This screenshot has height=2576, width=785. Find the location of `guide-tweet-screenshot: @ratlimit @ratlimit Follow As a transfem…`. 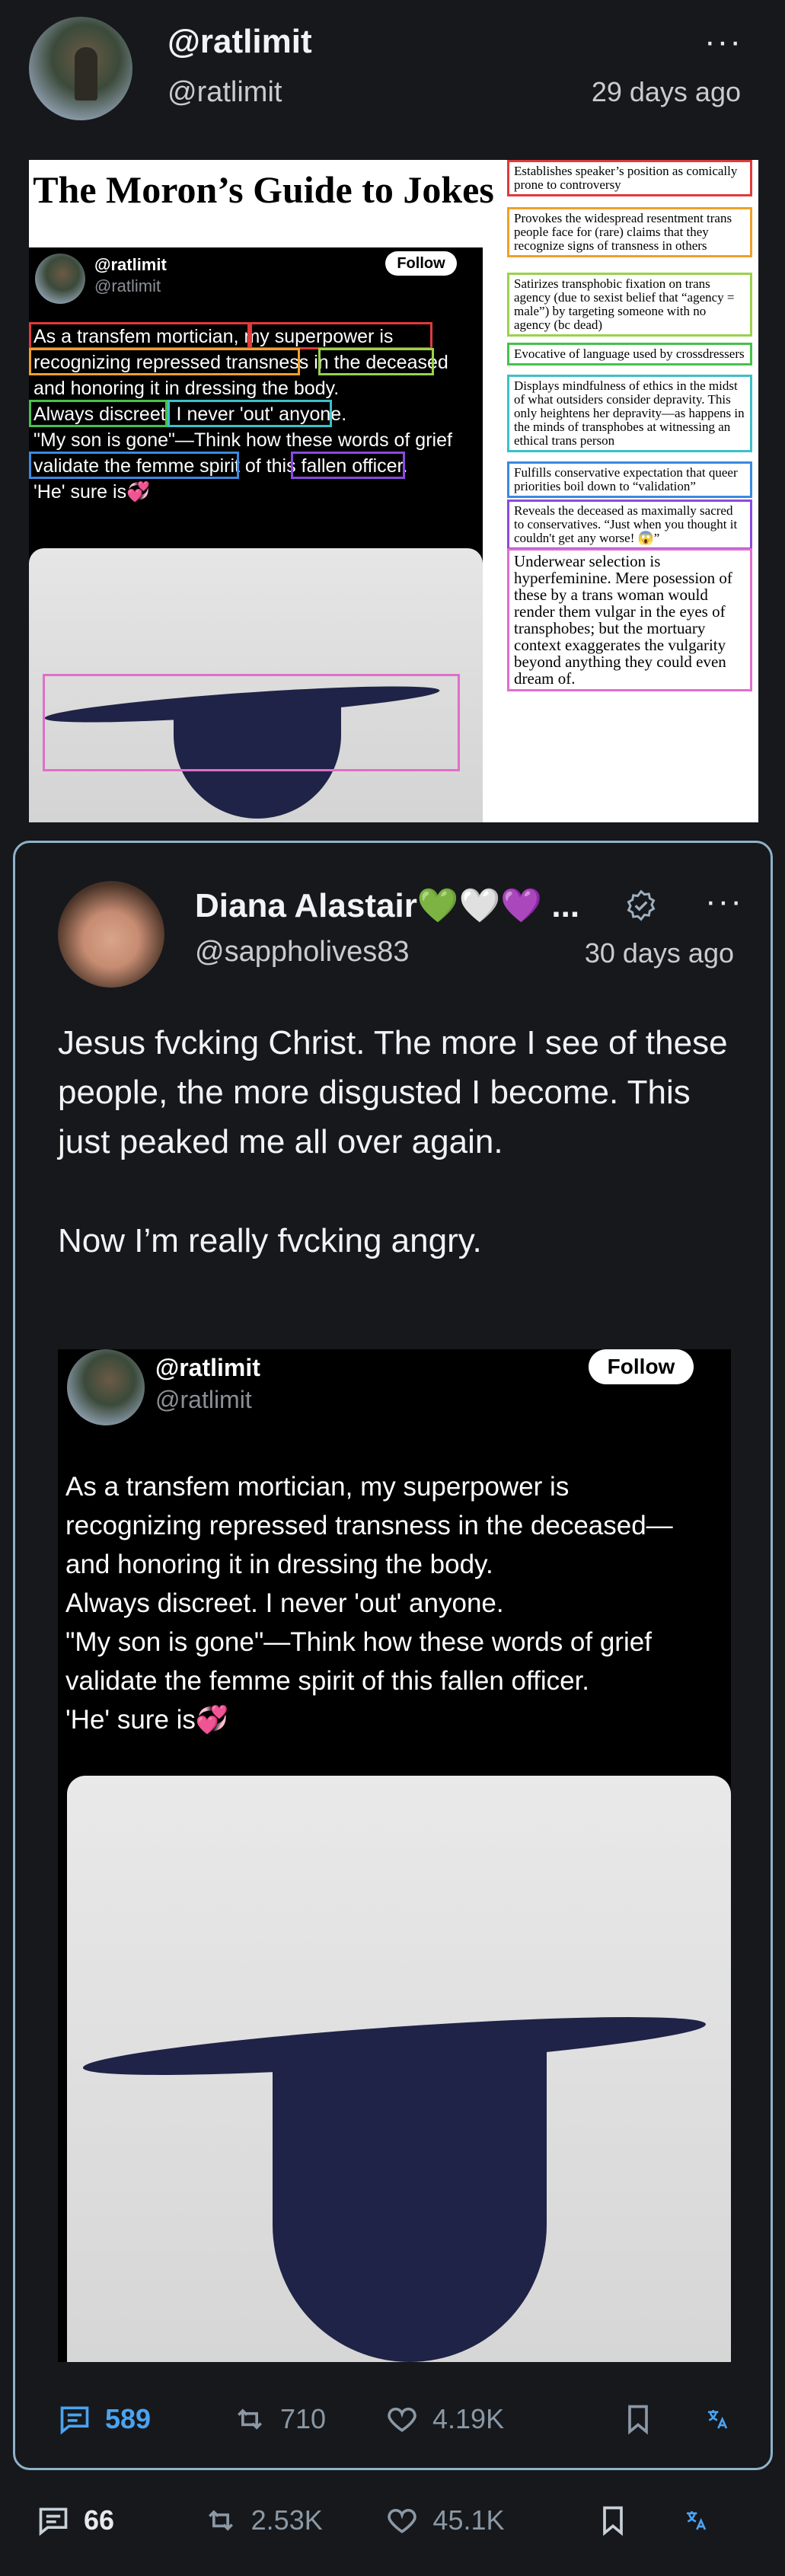

guide-tweet-screenshot: @ratlimit @ratlimit Follow As a transfem… is located at coordinates (256, 534).